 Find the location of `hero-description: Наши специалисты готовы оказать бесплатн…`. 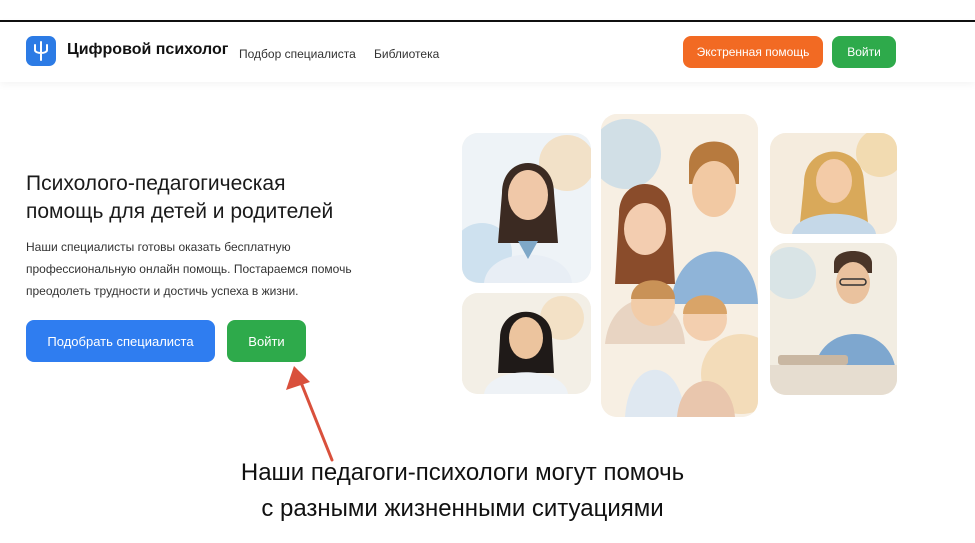

hero-description: Наши специалисты готовы оказать бесплатн… is located at coordinates (211, 269).